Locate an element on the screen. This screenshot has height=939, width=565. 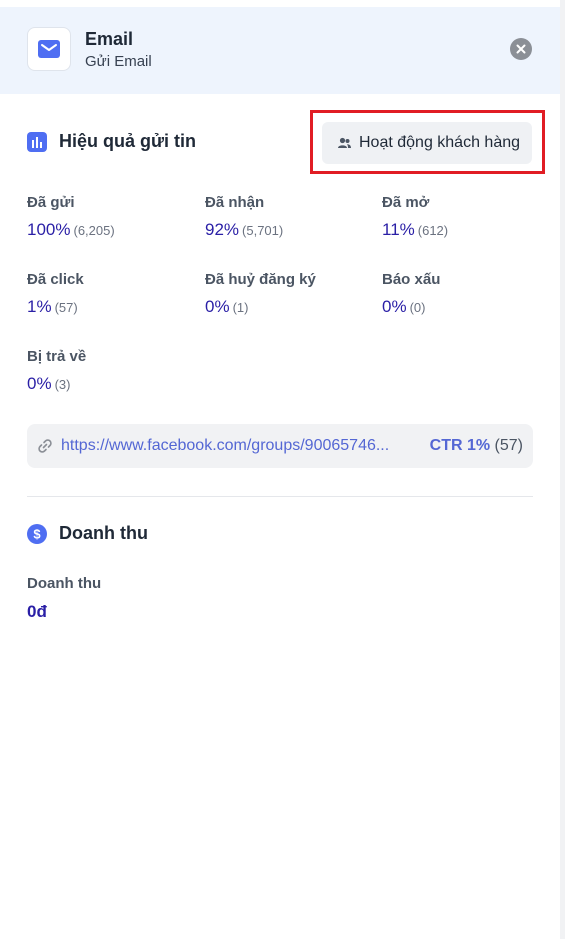
ctr-value: CTR 1% (57) is located at coordinates (476, 446).